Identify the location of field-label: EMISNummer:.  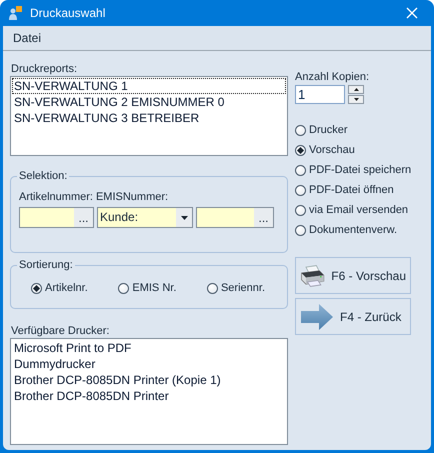
(132, 197).